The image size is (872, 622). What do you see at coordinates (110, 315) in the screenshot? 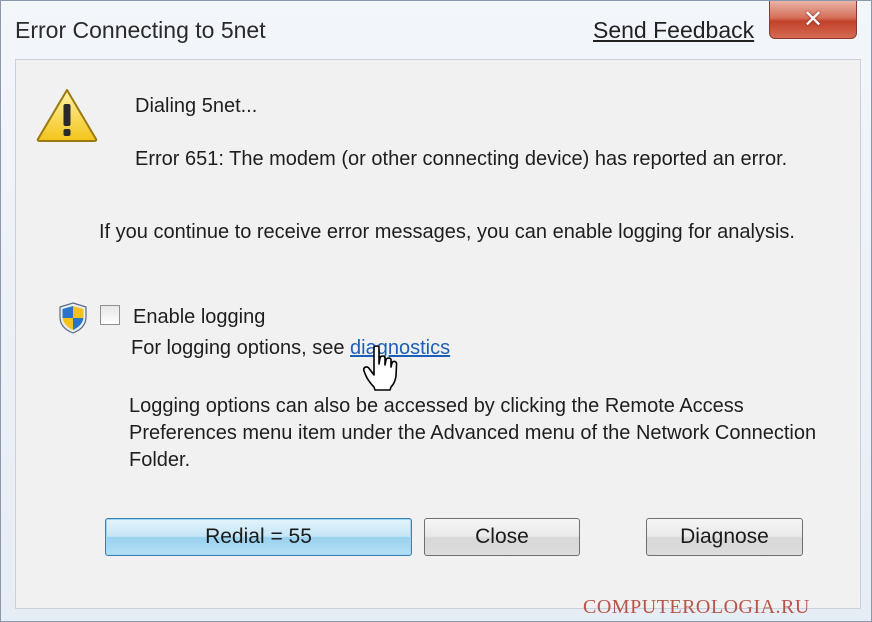
I see `enable-logging-checkbox` at bounding box center [110, 315].